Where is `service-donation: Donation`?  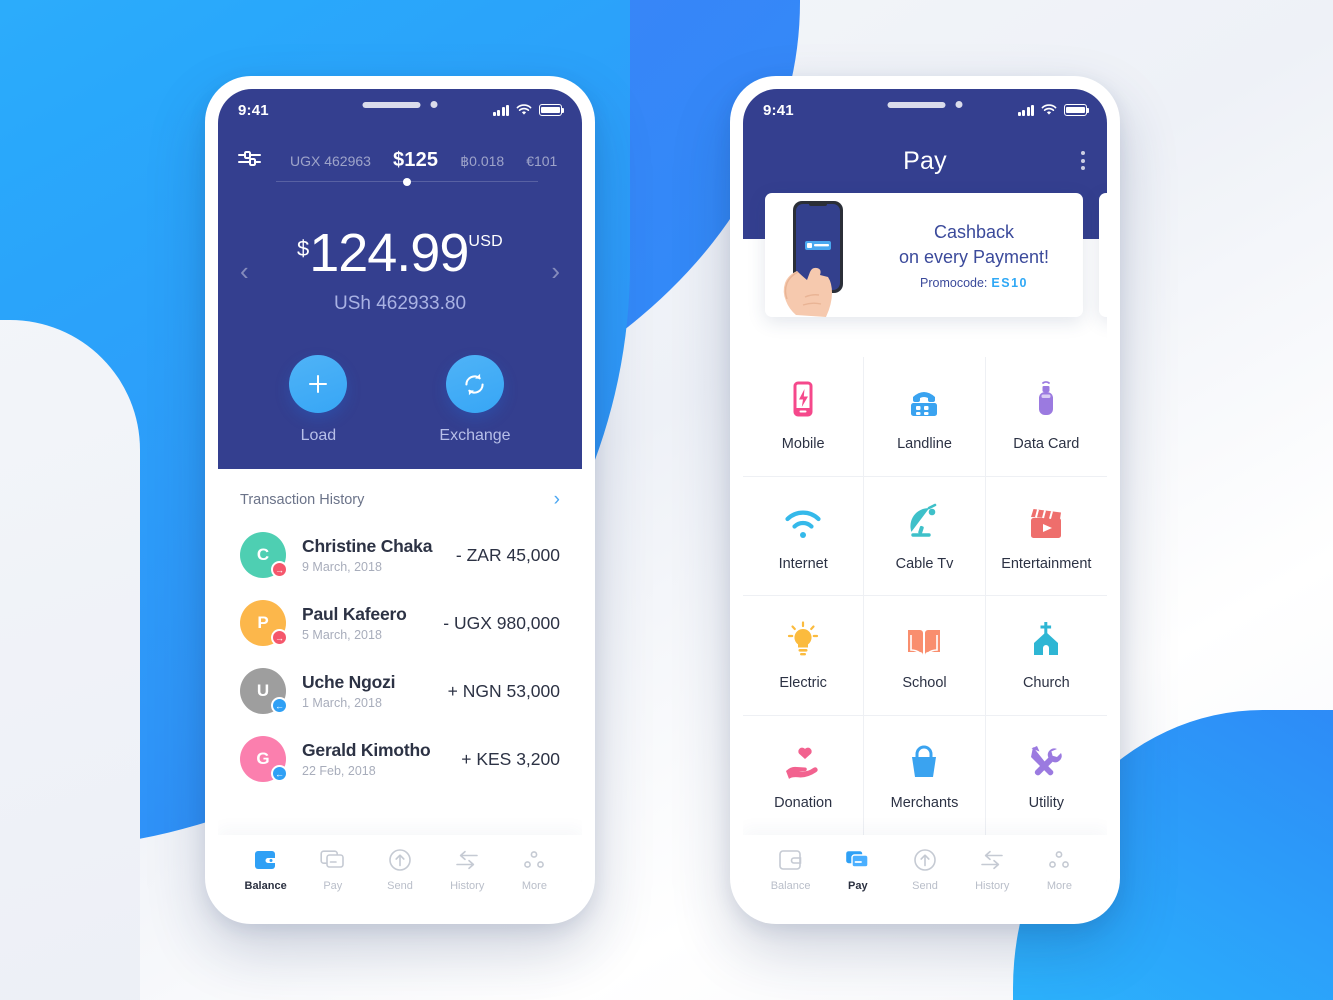
service-donation: Donation is located at coordinates (804, 775).